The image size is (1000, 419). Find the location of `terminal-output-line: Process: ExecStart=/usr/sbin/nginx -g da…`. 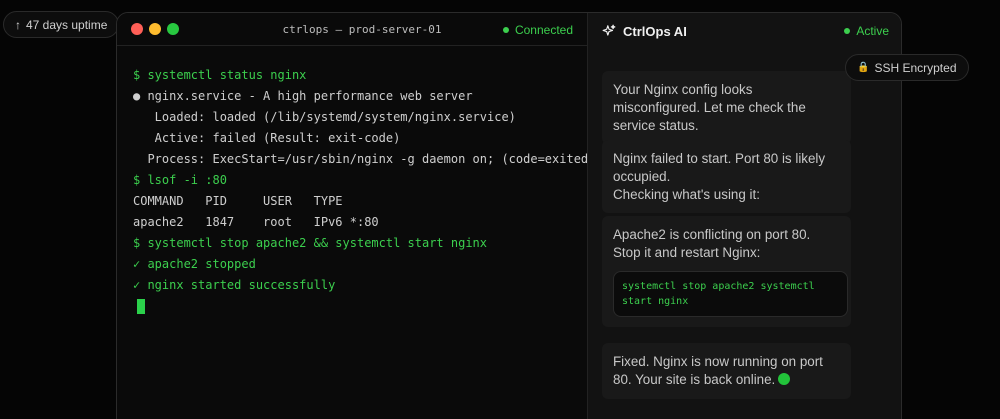

terminal-output-line: Process: ExecStart=/usr/sbin/nginx -g da… is located at coordinates (364, 159).